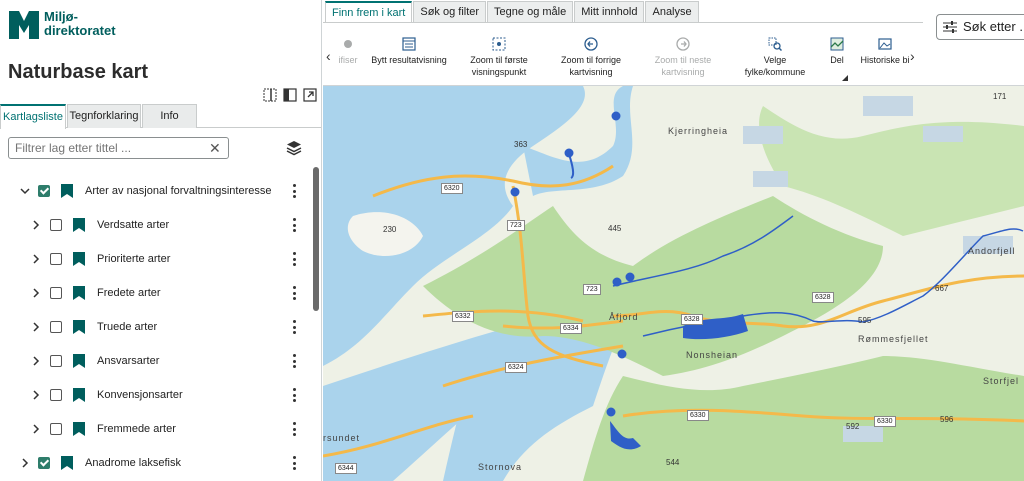 The width and height of the screenshot is (1024, 481). I want to click on tab-finn-frem-i-kart: Finn frem i kart, so click(369, 12).